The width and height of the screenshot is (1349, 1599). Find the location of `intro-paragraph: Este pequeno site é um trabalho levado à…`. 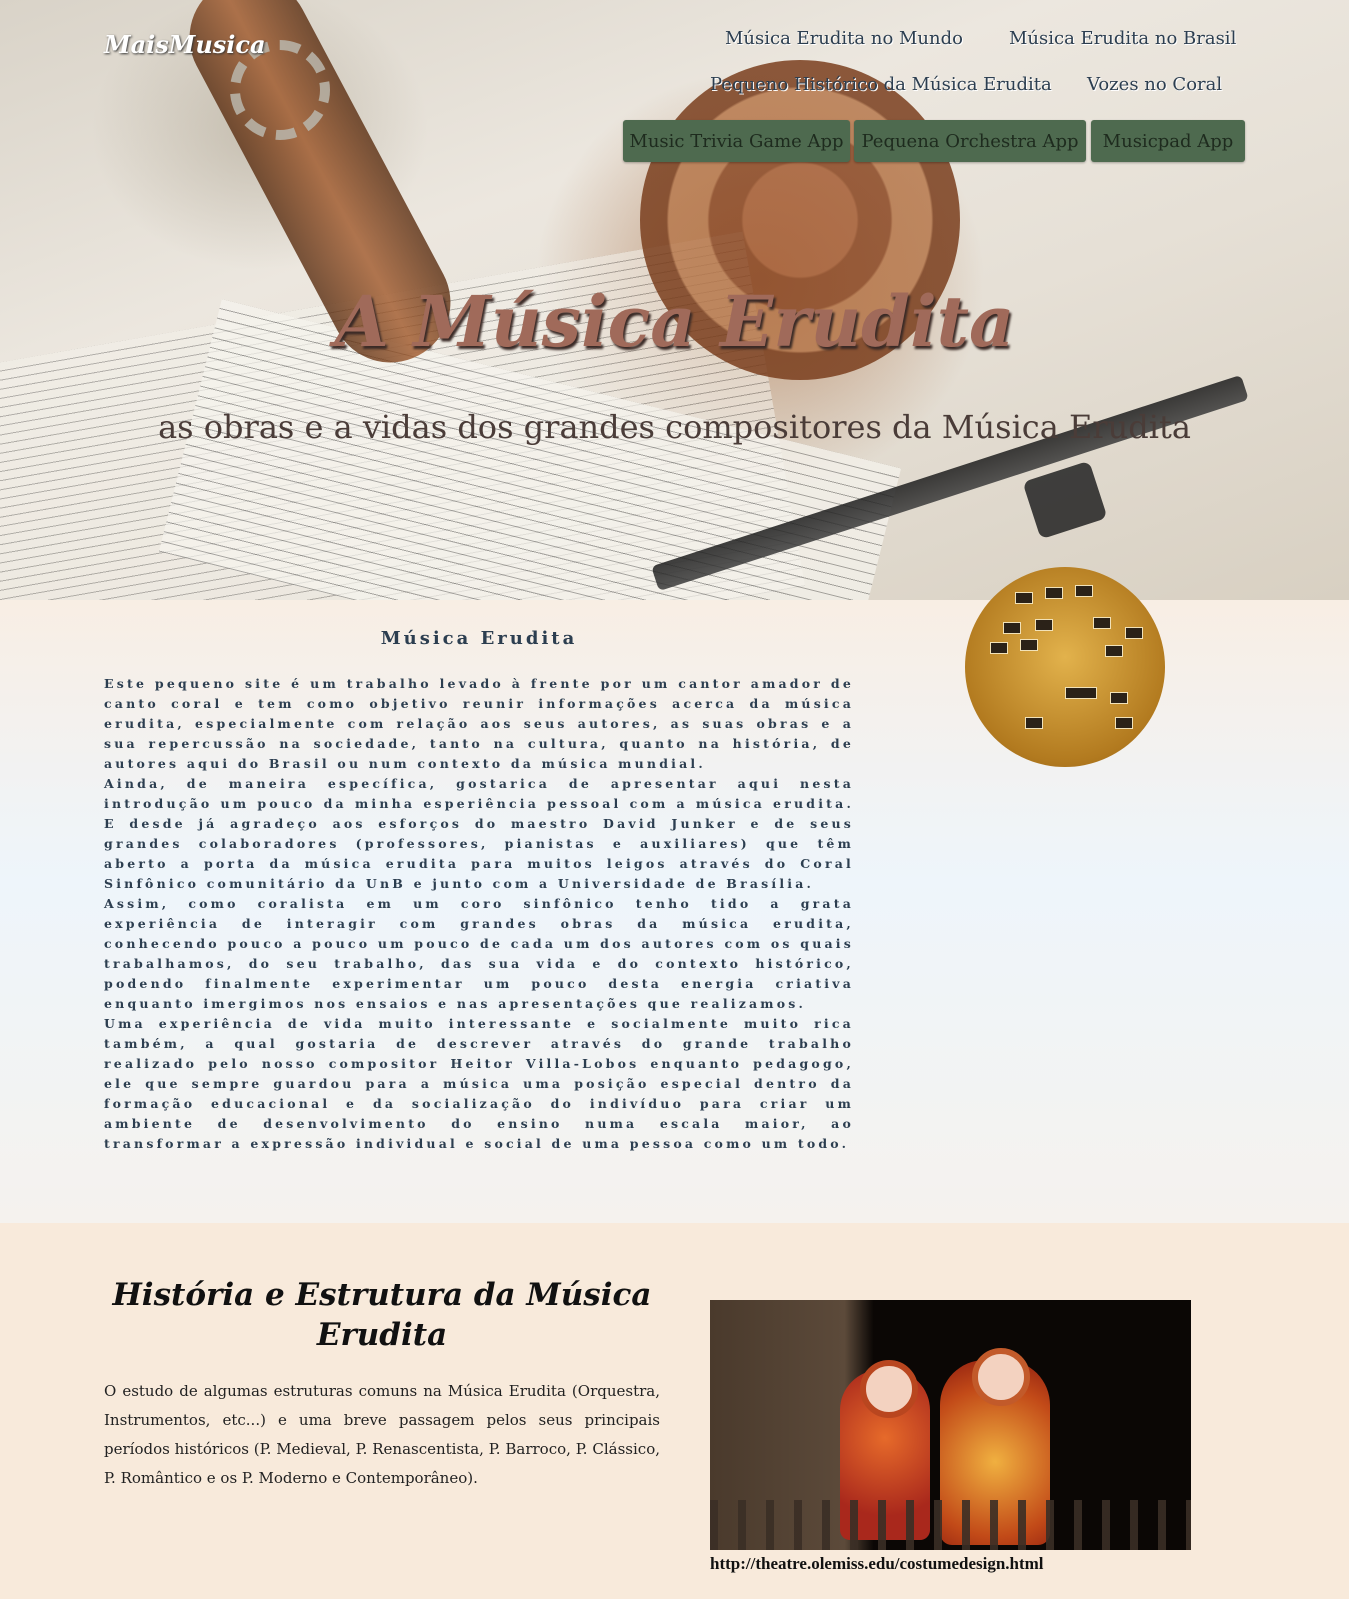

intro-paragraph: Este pequeno site é um trabalho levado à… is located at coordinates (479, 723).